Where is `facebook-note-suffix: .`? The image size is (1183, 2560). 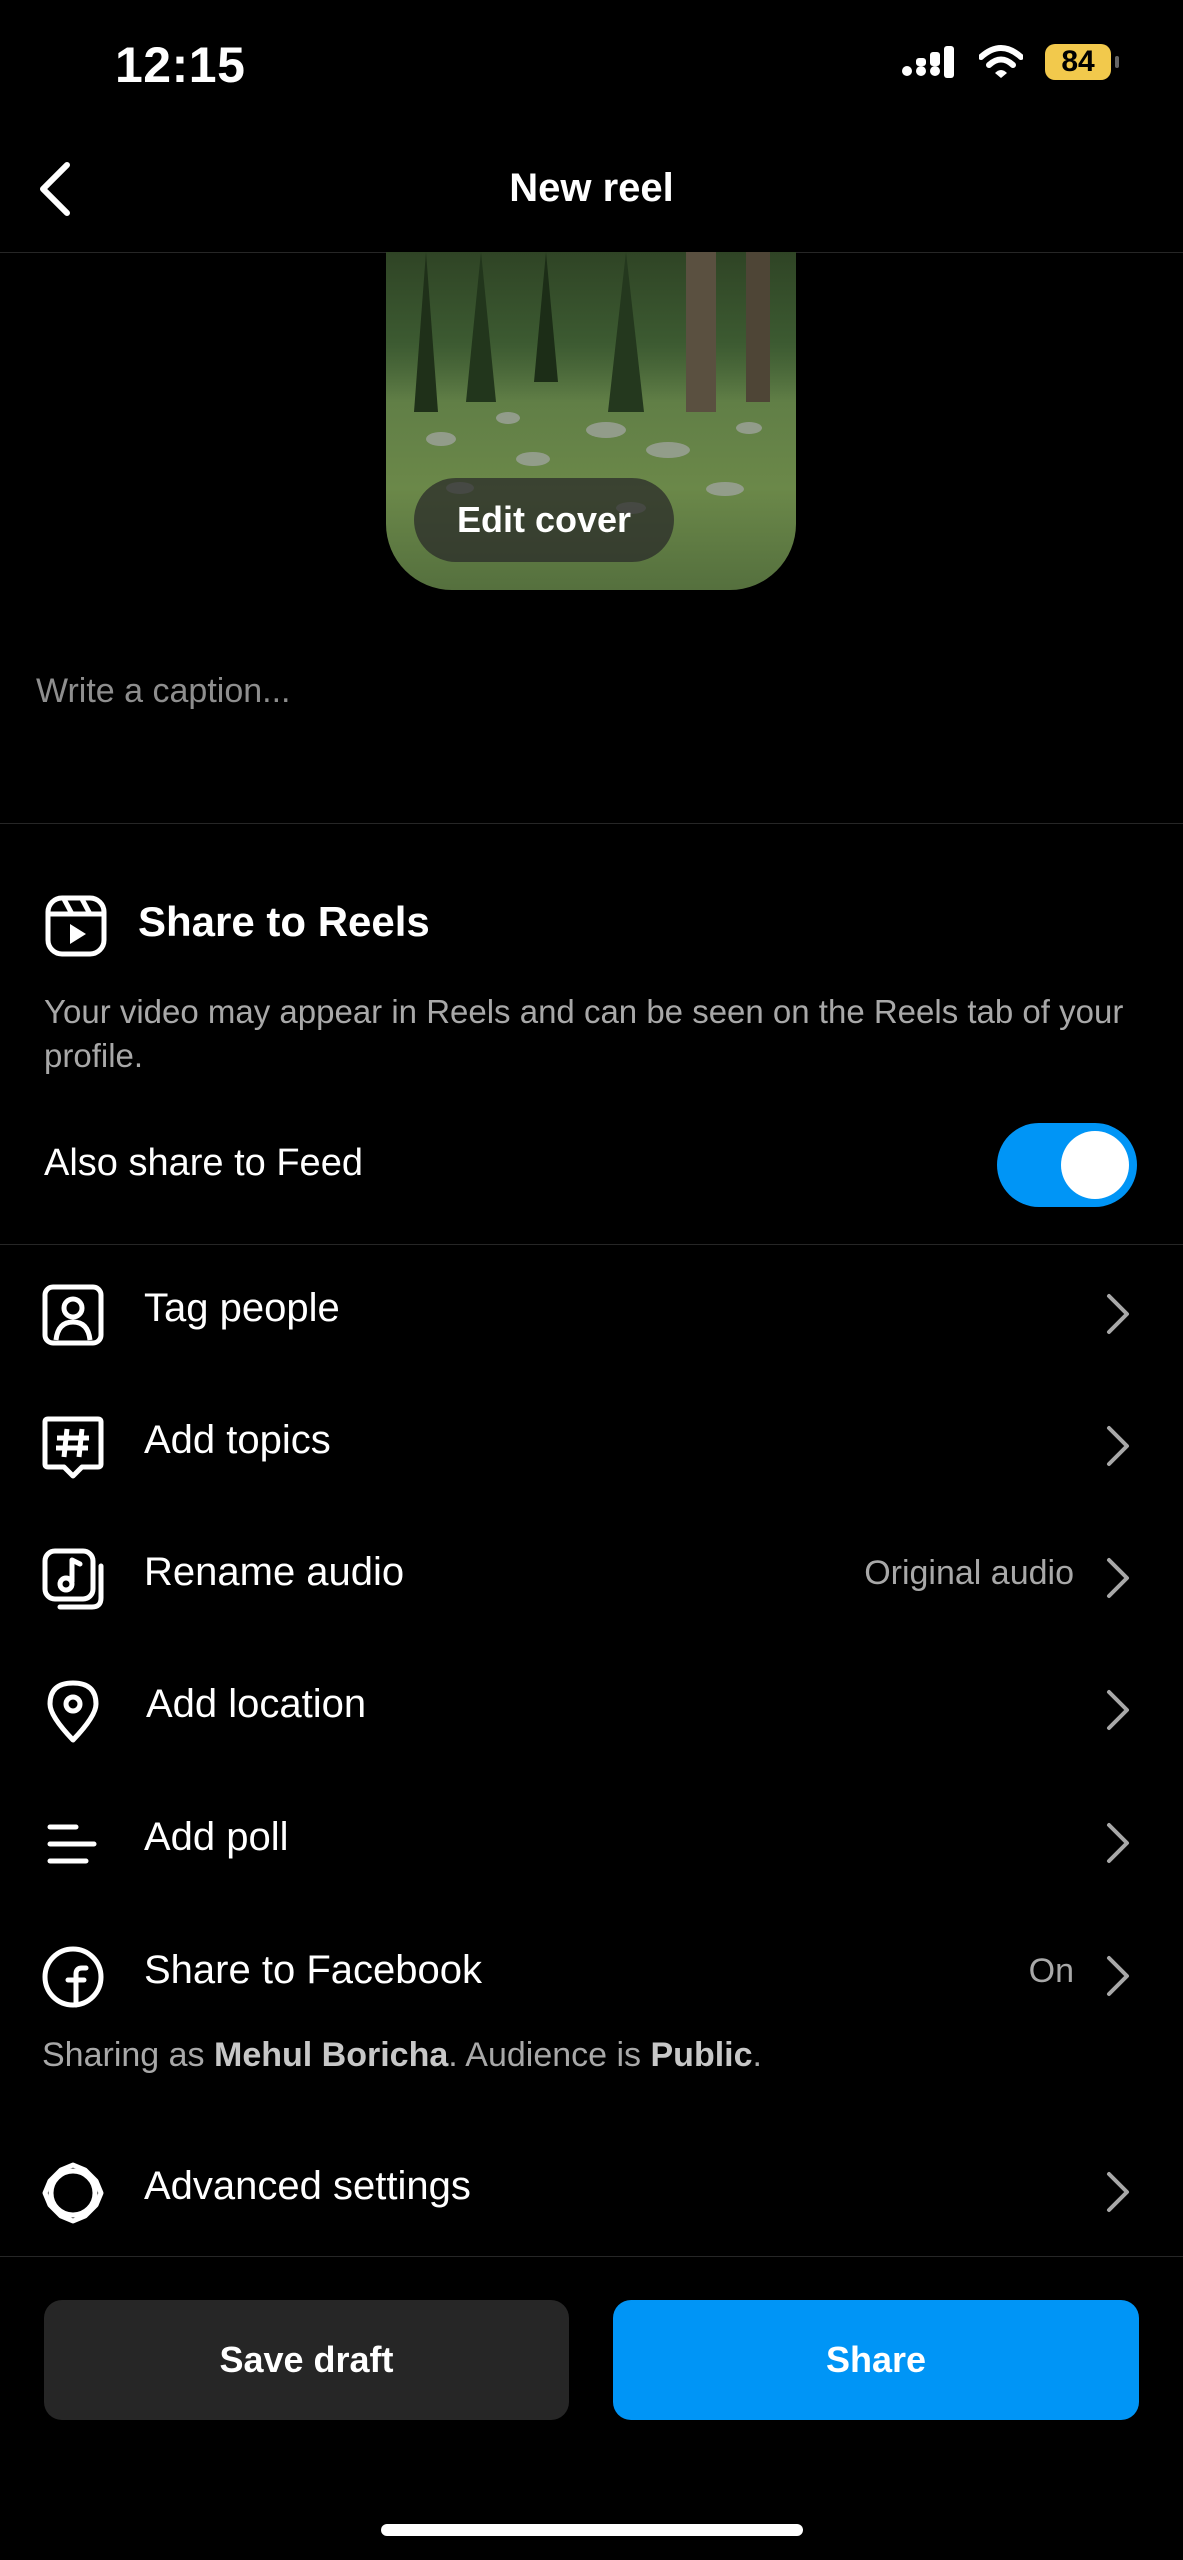
facebook-note-suffix: . is located at coordinates (757, 2055).